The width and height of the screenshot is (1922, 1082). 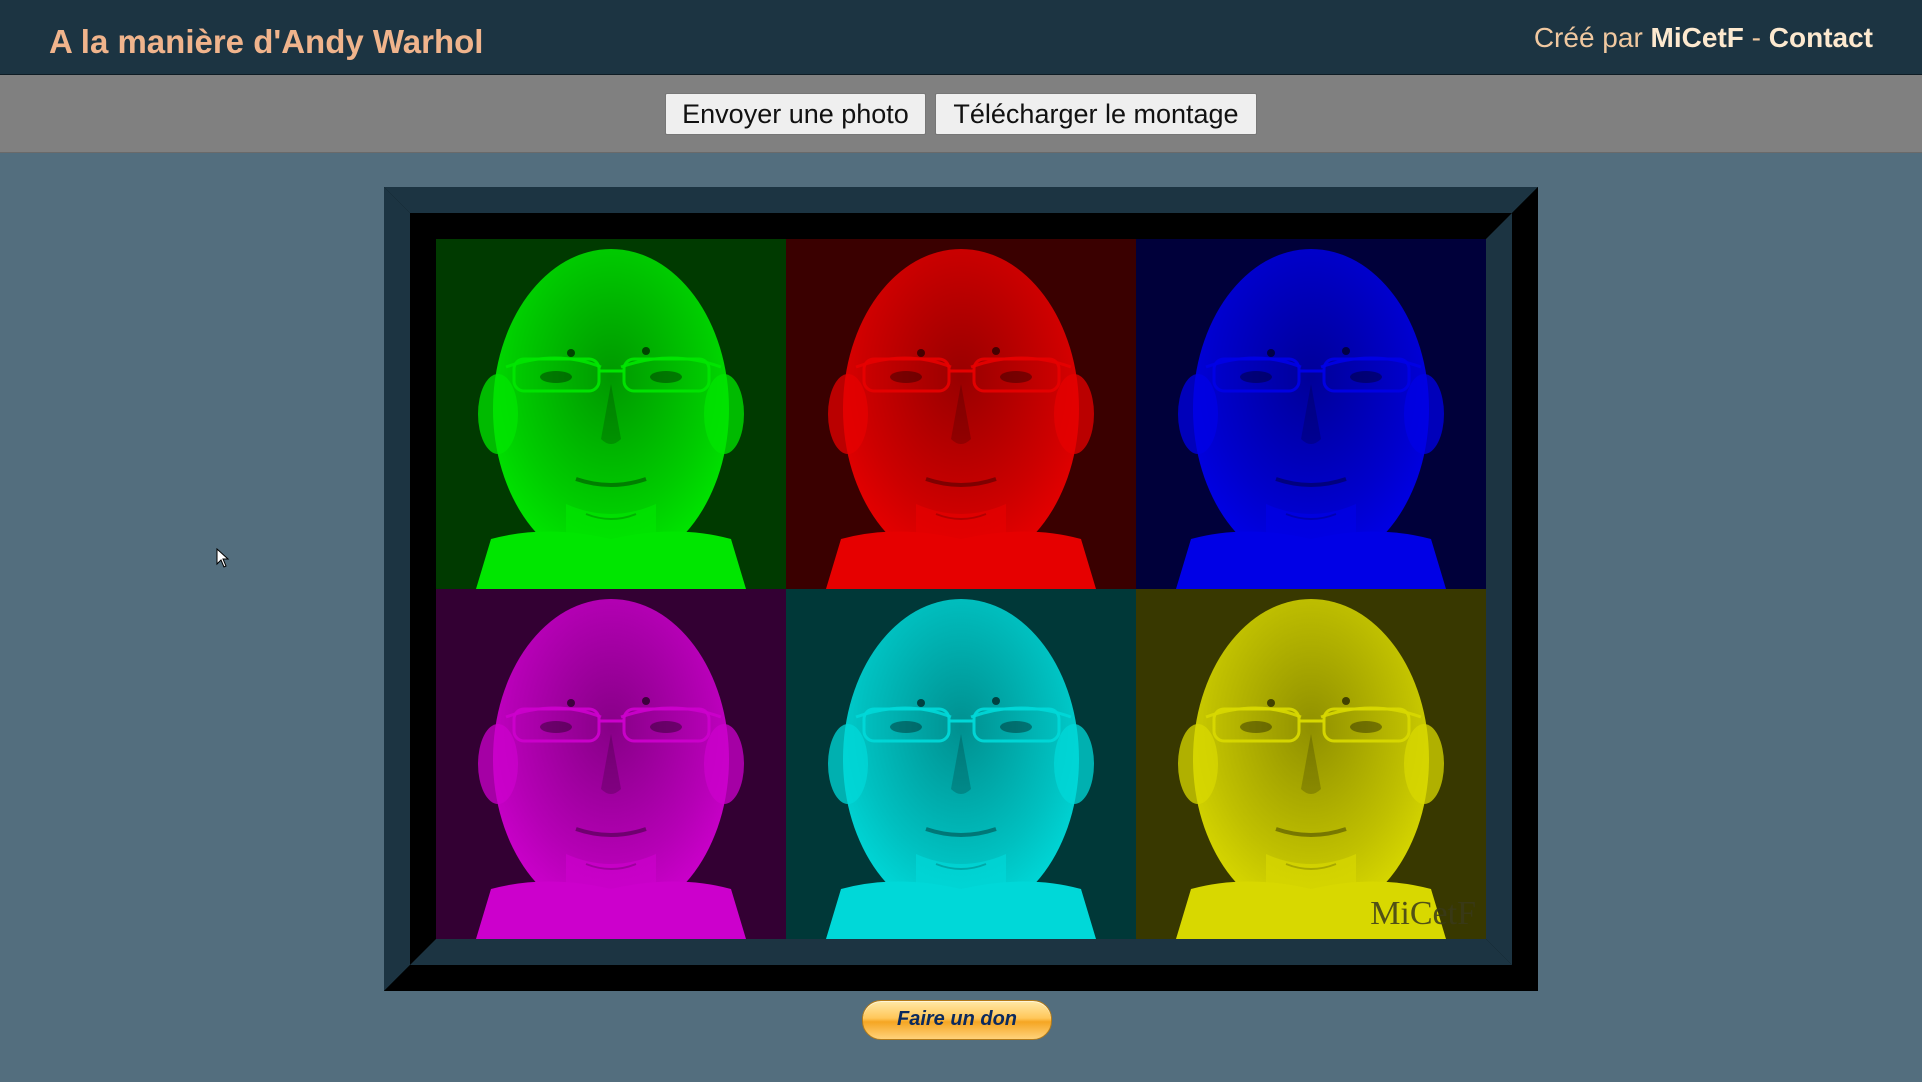 I want to click on portrait-cyan, so click(x=961, y=764).